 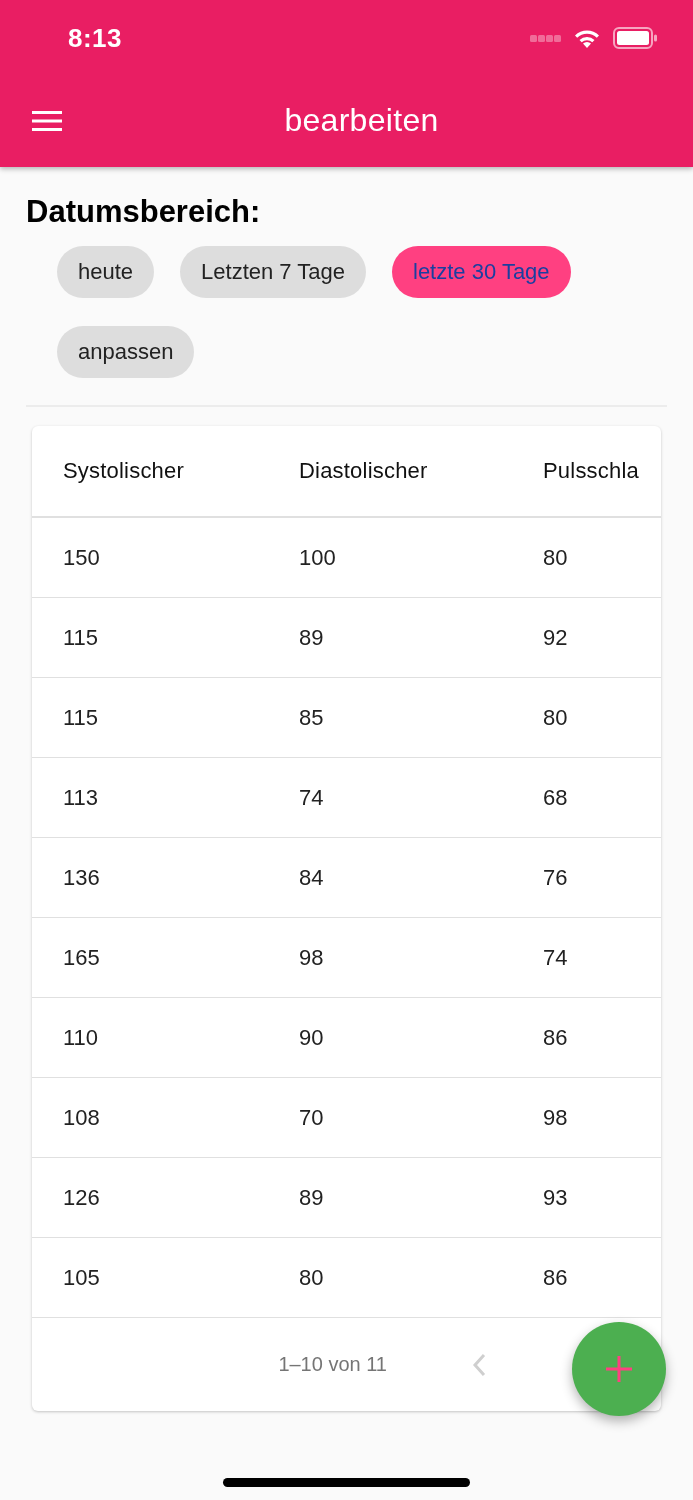 I want to click on table-cell: 93, so click(x=555, y=1197).